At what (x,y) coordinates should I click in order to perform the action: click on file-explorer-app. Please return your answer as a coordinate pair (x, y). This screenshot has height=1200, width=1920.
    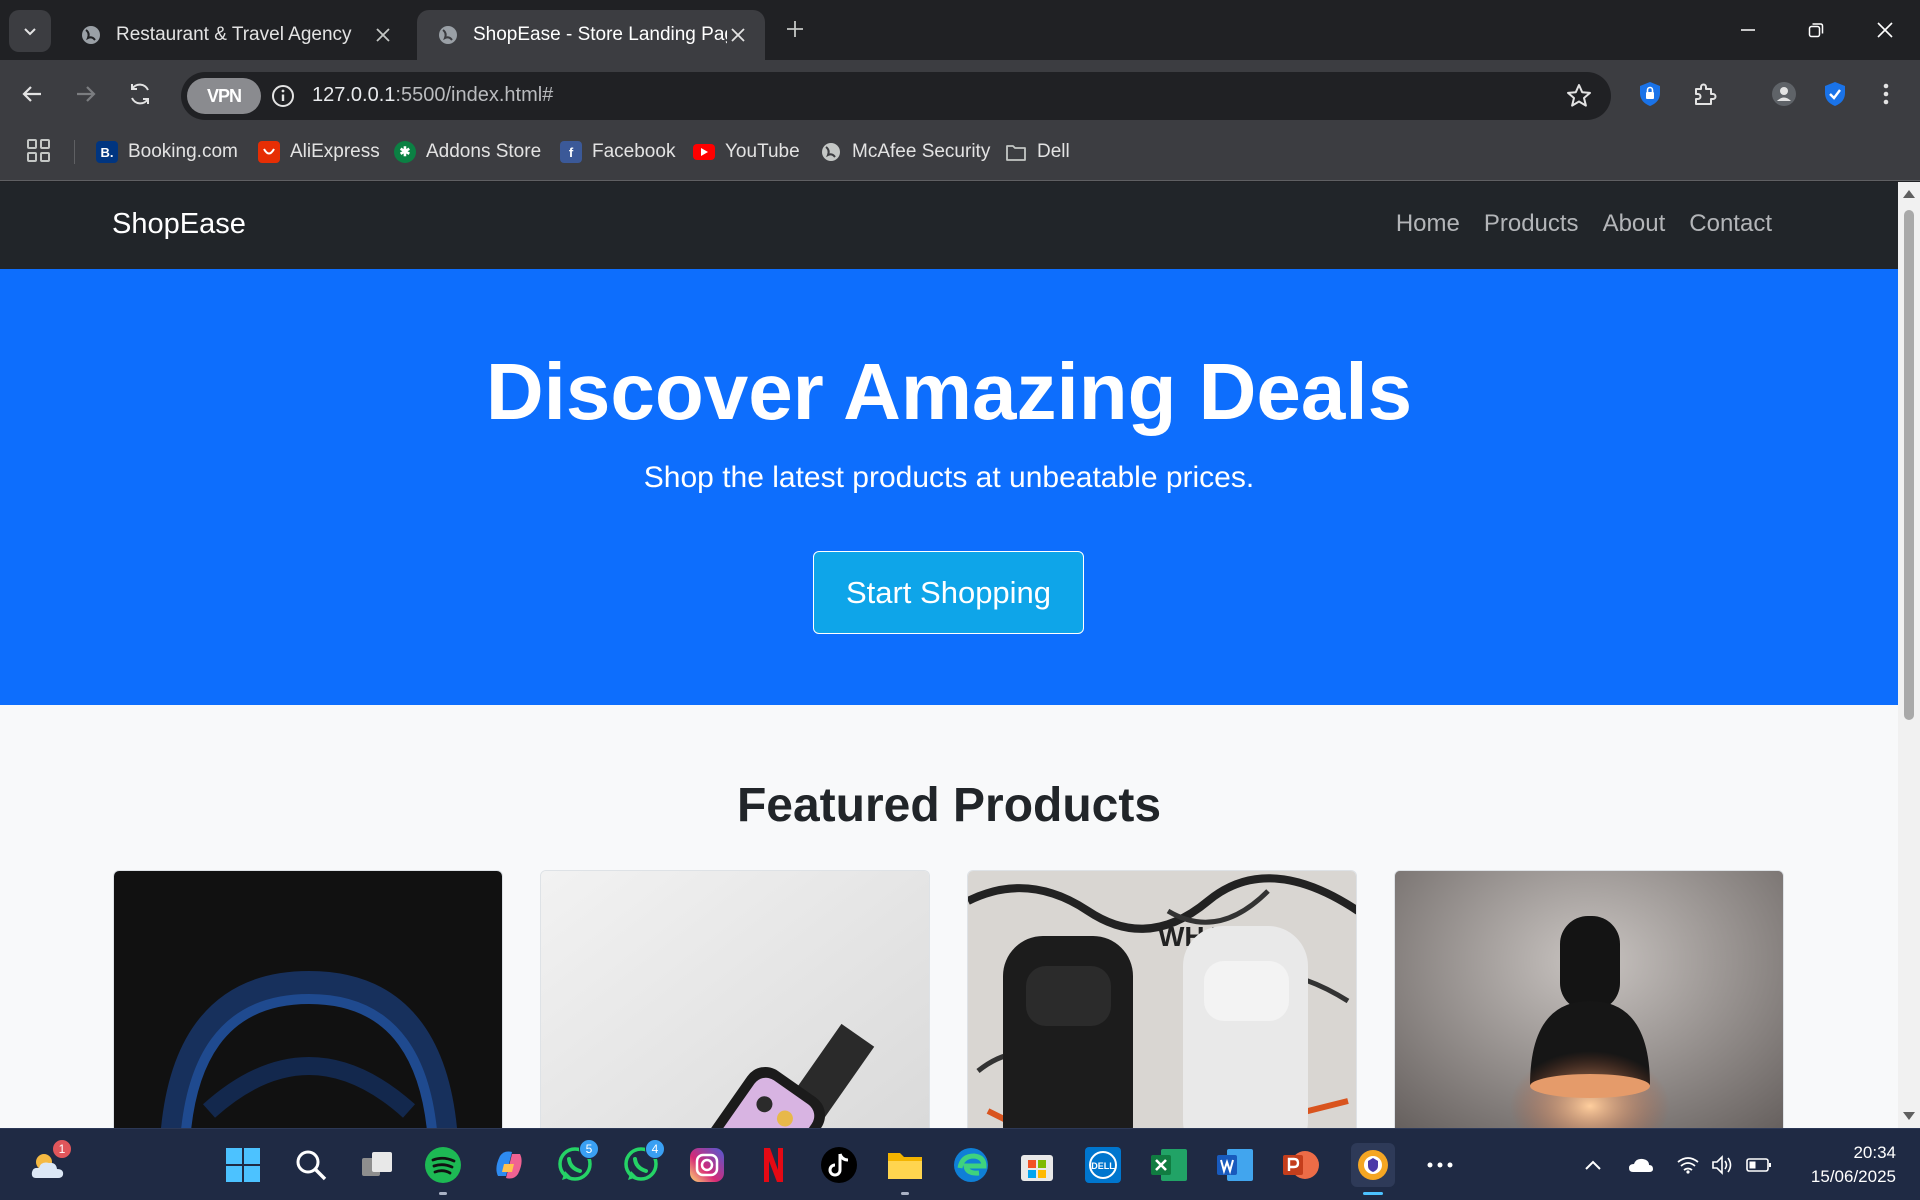
    Looking at the image, I should click on (905, 1169).